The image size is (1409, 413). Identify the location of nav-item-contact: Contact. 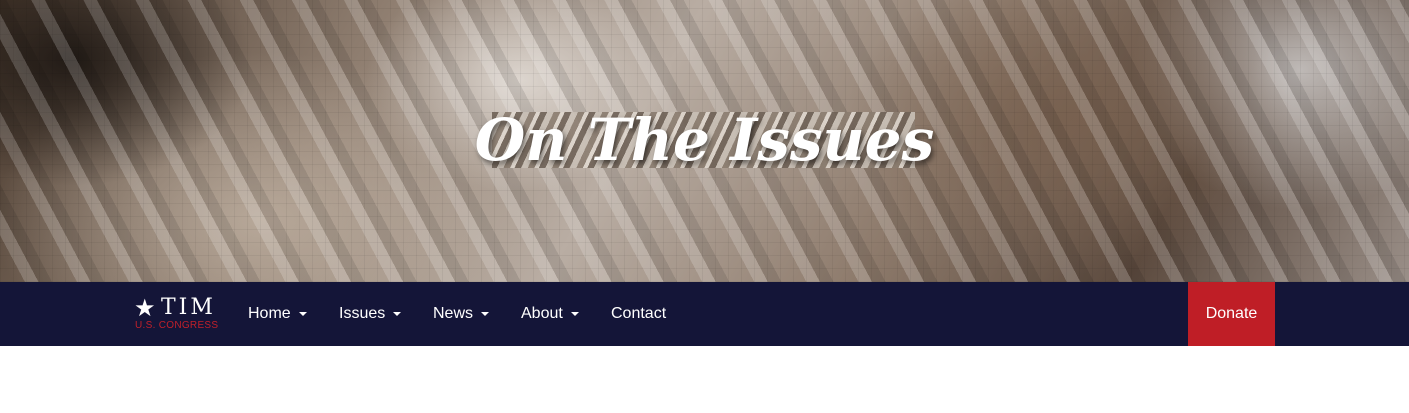
(638, 314).